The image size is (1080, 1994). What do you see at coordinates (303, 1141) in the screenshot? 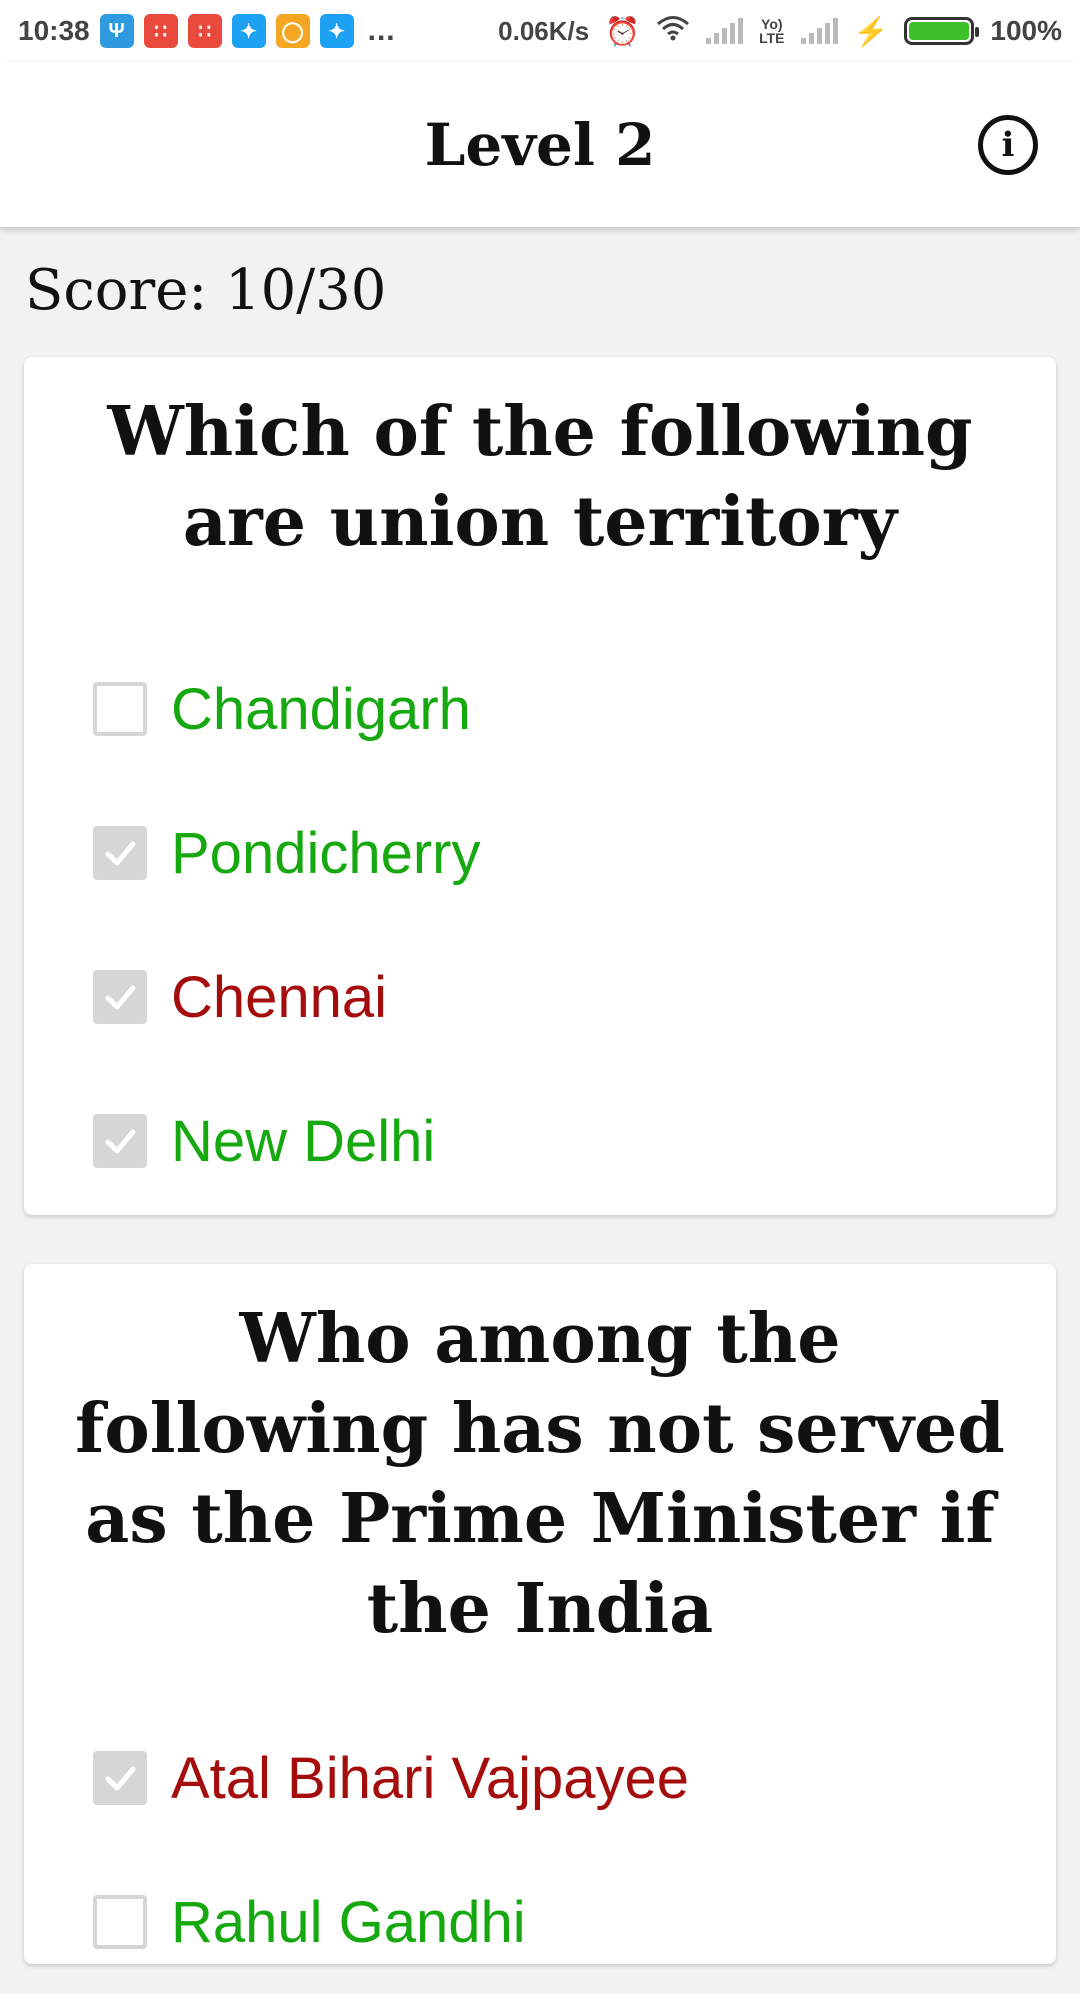
I see `option-label: New Delhi` at bounding box center [303, 1141].